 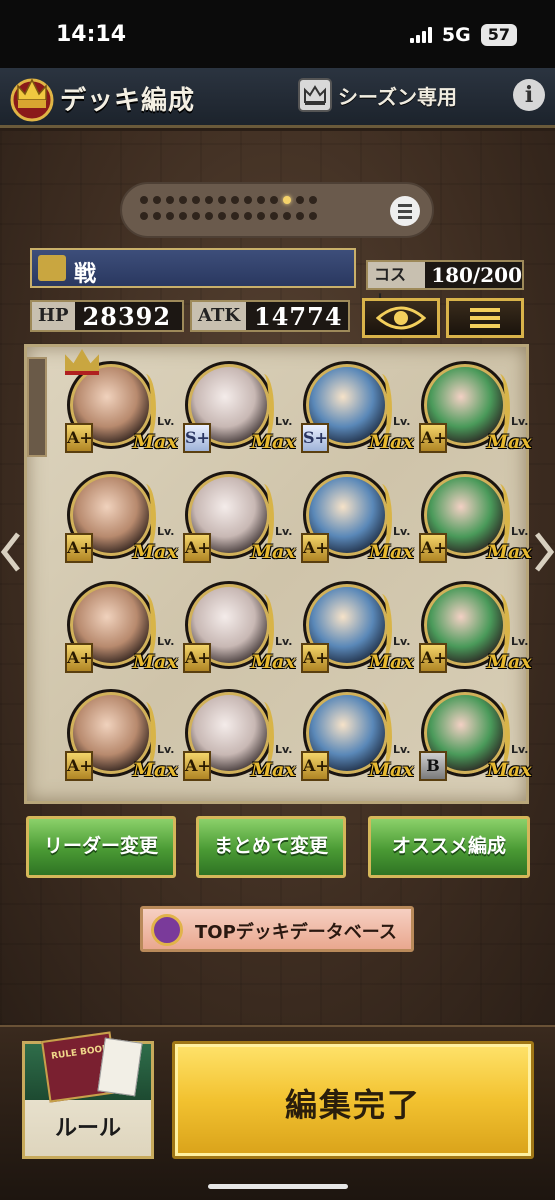 What do you see at coordinates (88, 1095) in the screenshot?
I see `rule-button: RULE BOOK ルール` at bounding box center [88, 1095].